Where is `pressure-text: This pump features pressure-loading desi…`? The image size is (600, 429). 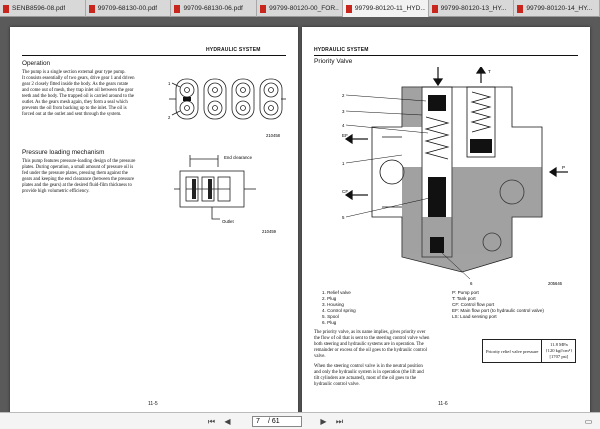 pressure-text: This pump features pressure-loading desi… is located at coordinates (79, 176).